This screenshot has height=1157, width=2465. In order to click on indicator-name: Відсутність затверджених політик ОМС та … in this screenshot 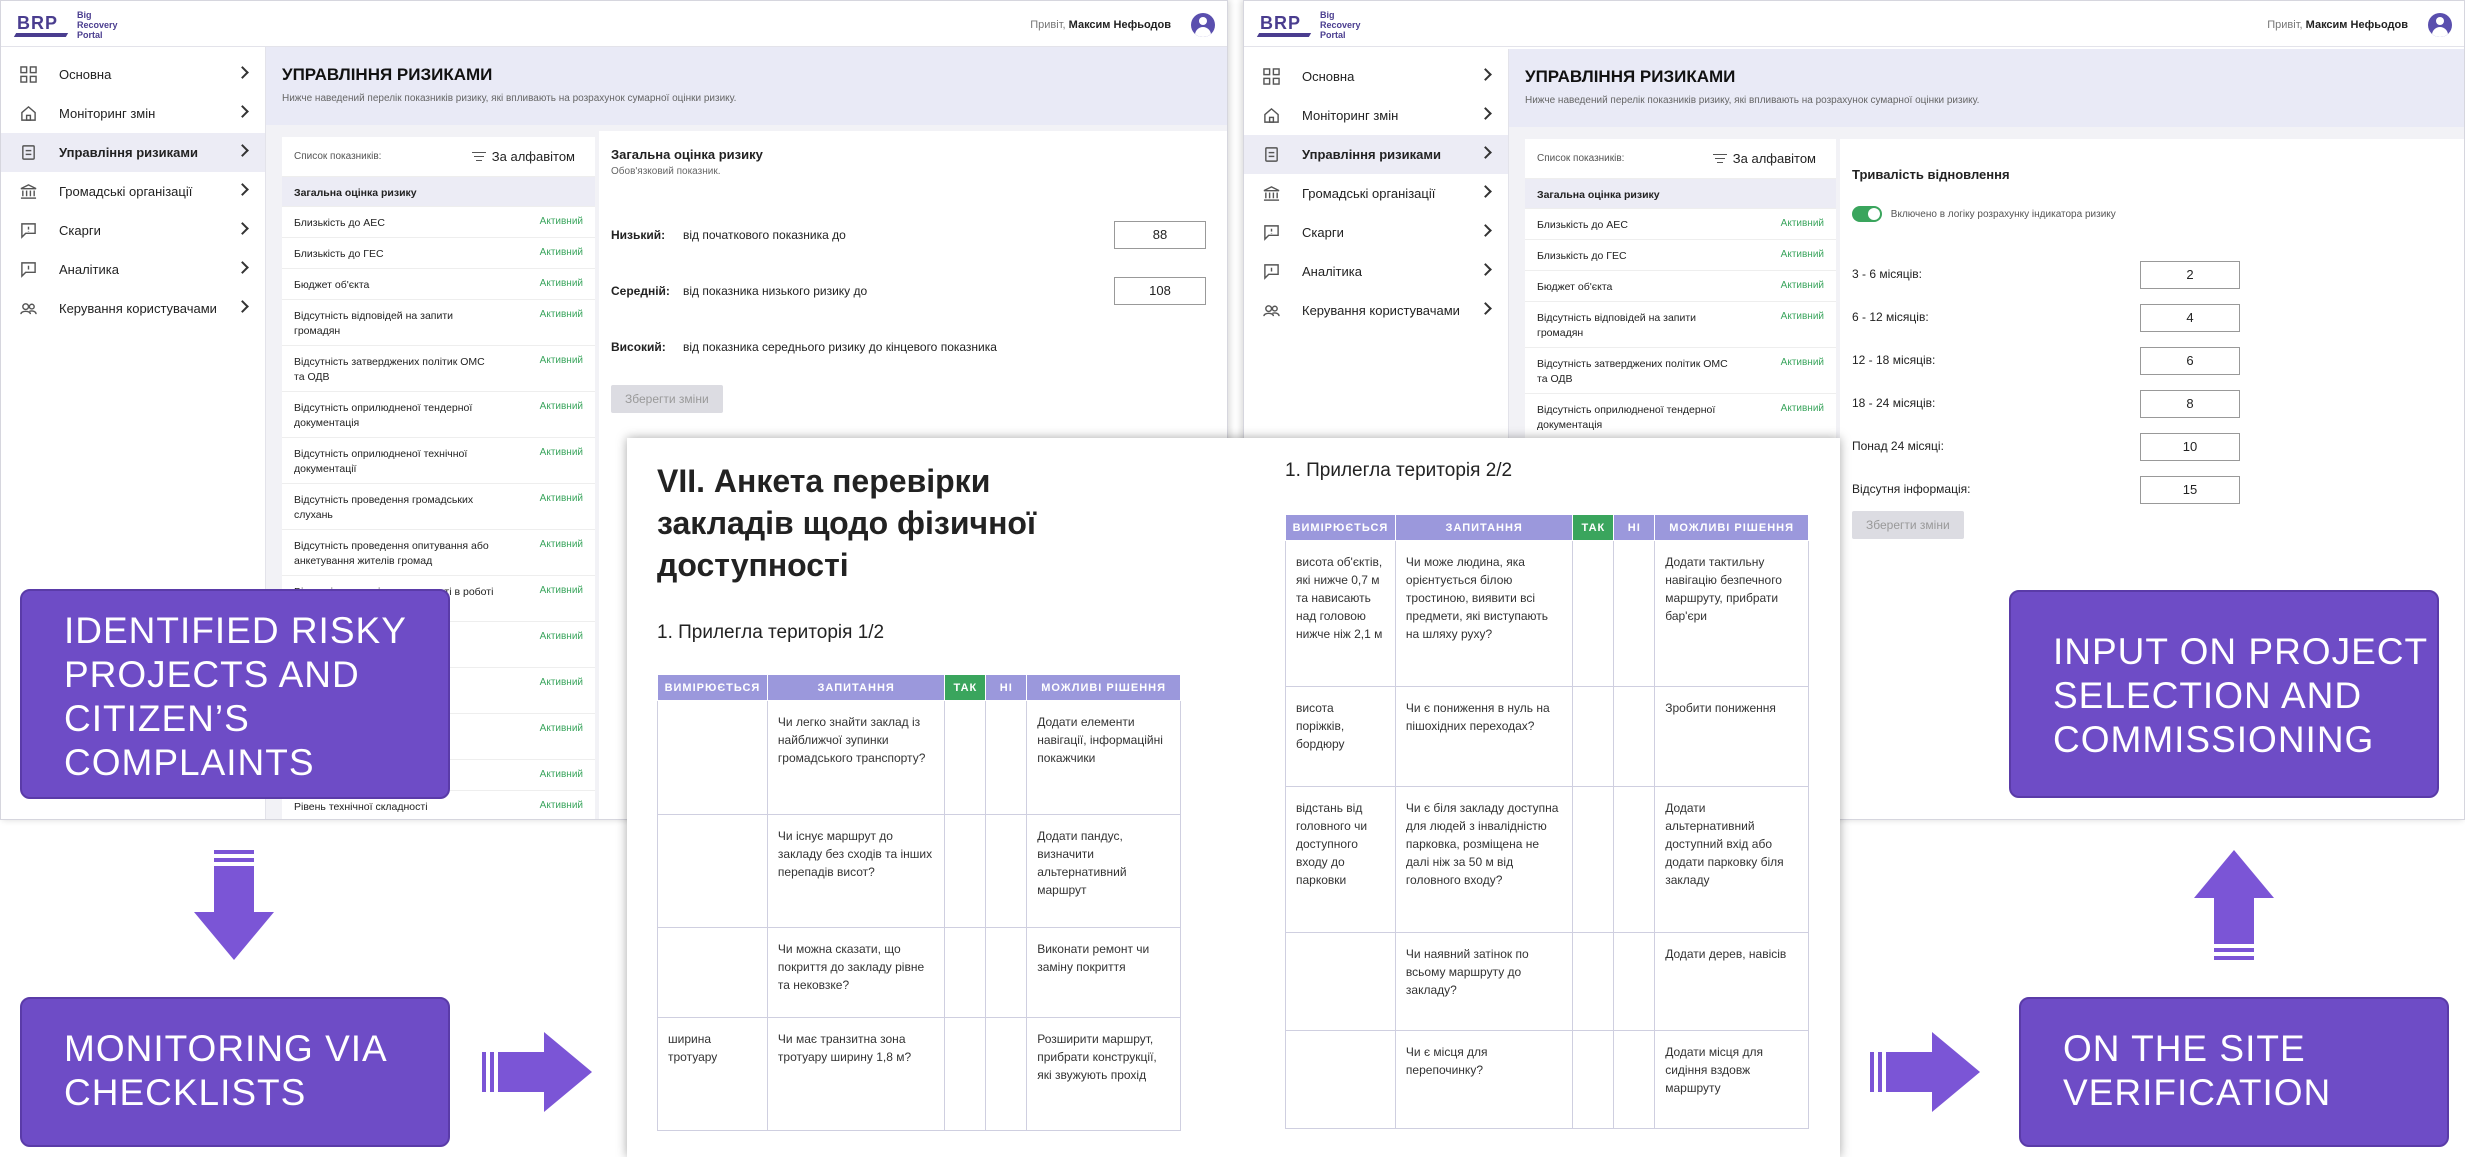, I will do `click(1632, 371)`.